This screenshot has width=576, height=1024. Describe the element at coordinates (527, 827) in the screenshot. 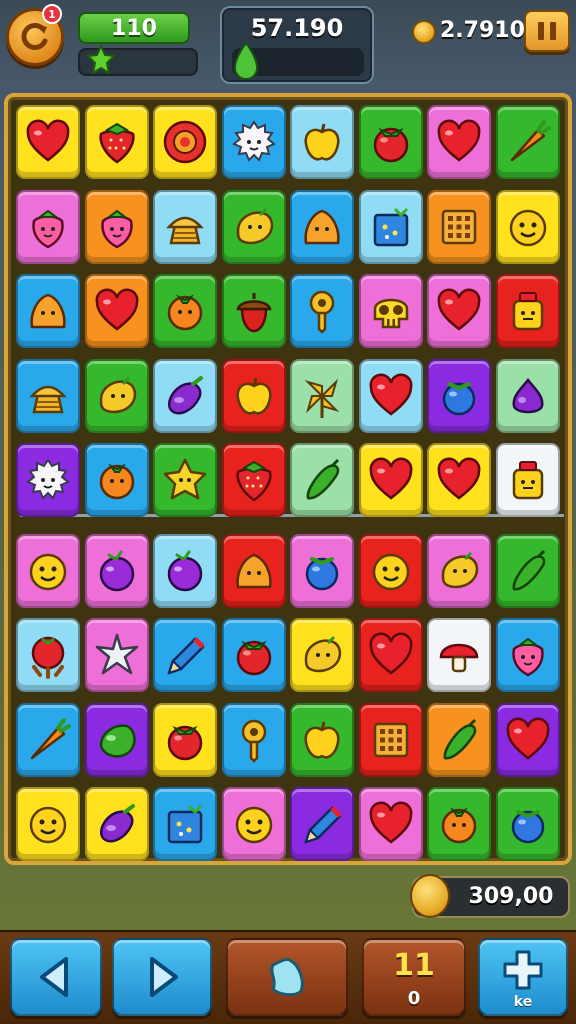

I see `blueberry-icon` at that location.